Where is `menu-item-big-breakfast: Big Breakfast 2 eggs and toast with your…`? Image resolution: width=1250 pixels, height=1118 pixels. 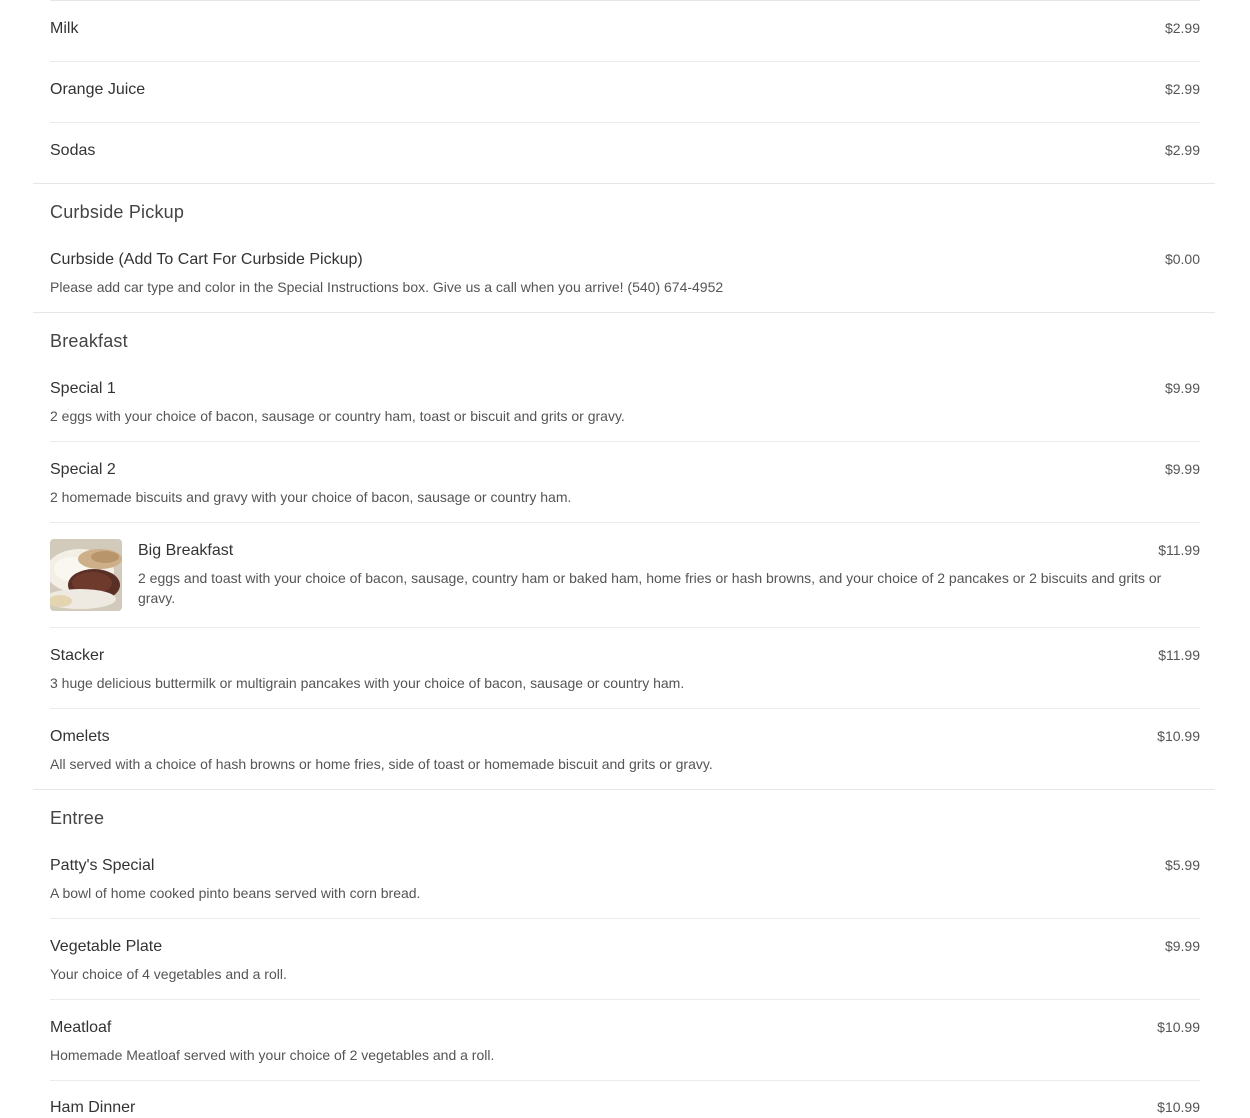 menu-item-big-breakfast: Big Breakfast 2 eggs and toast with your… is located at coordinates (625, 575).